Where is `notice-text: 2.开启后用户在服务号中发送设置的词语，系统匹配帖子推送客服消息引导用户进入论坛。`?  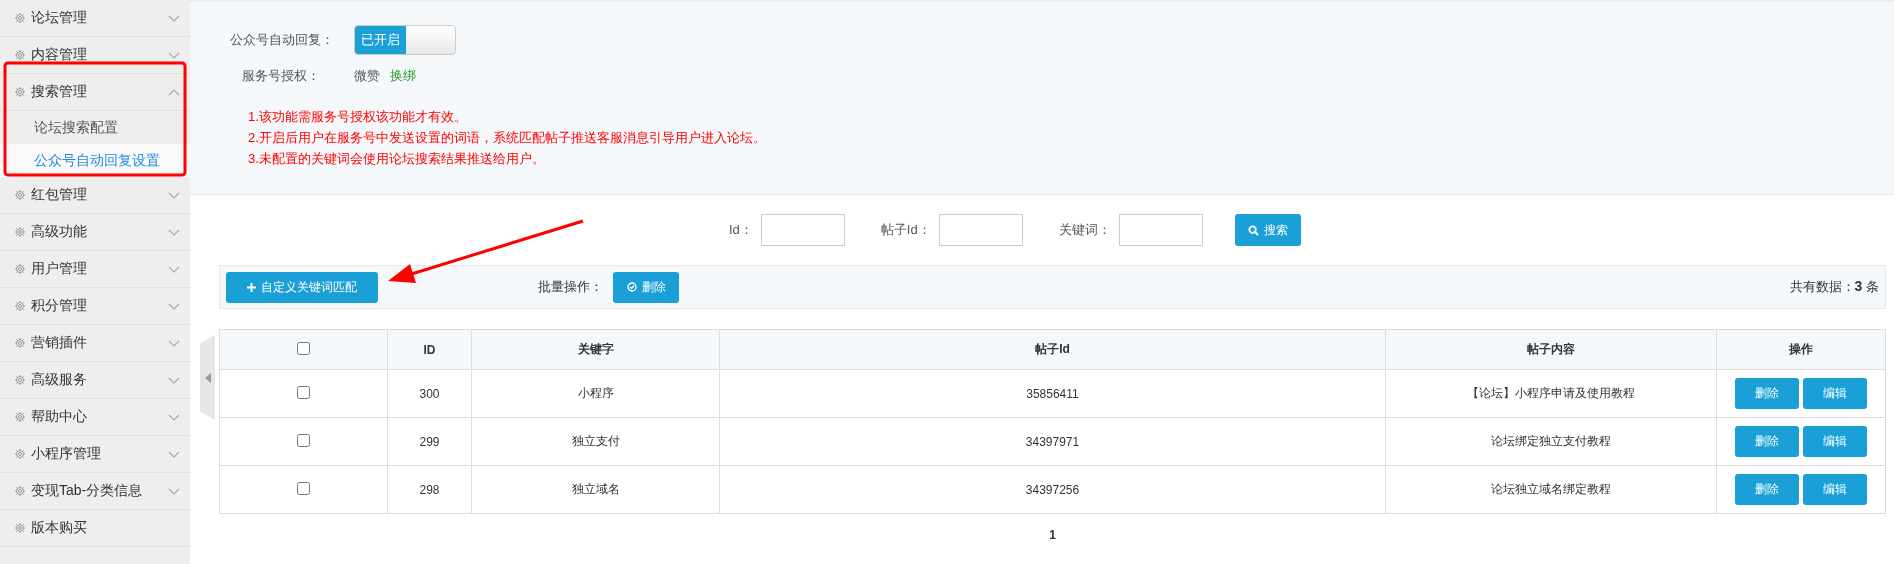 notice-text: 2.开启后用户在服务号中发送设置的词语，系统匹配帖子推送客服消息引导用户进入论坛。 is located at coordinates (507, 137).